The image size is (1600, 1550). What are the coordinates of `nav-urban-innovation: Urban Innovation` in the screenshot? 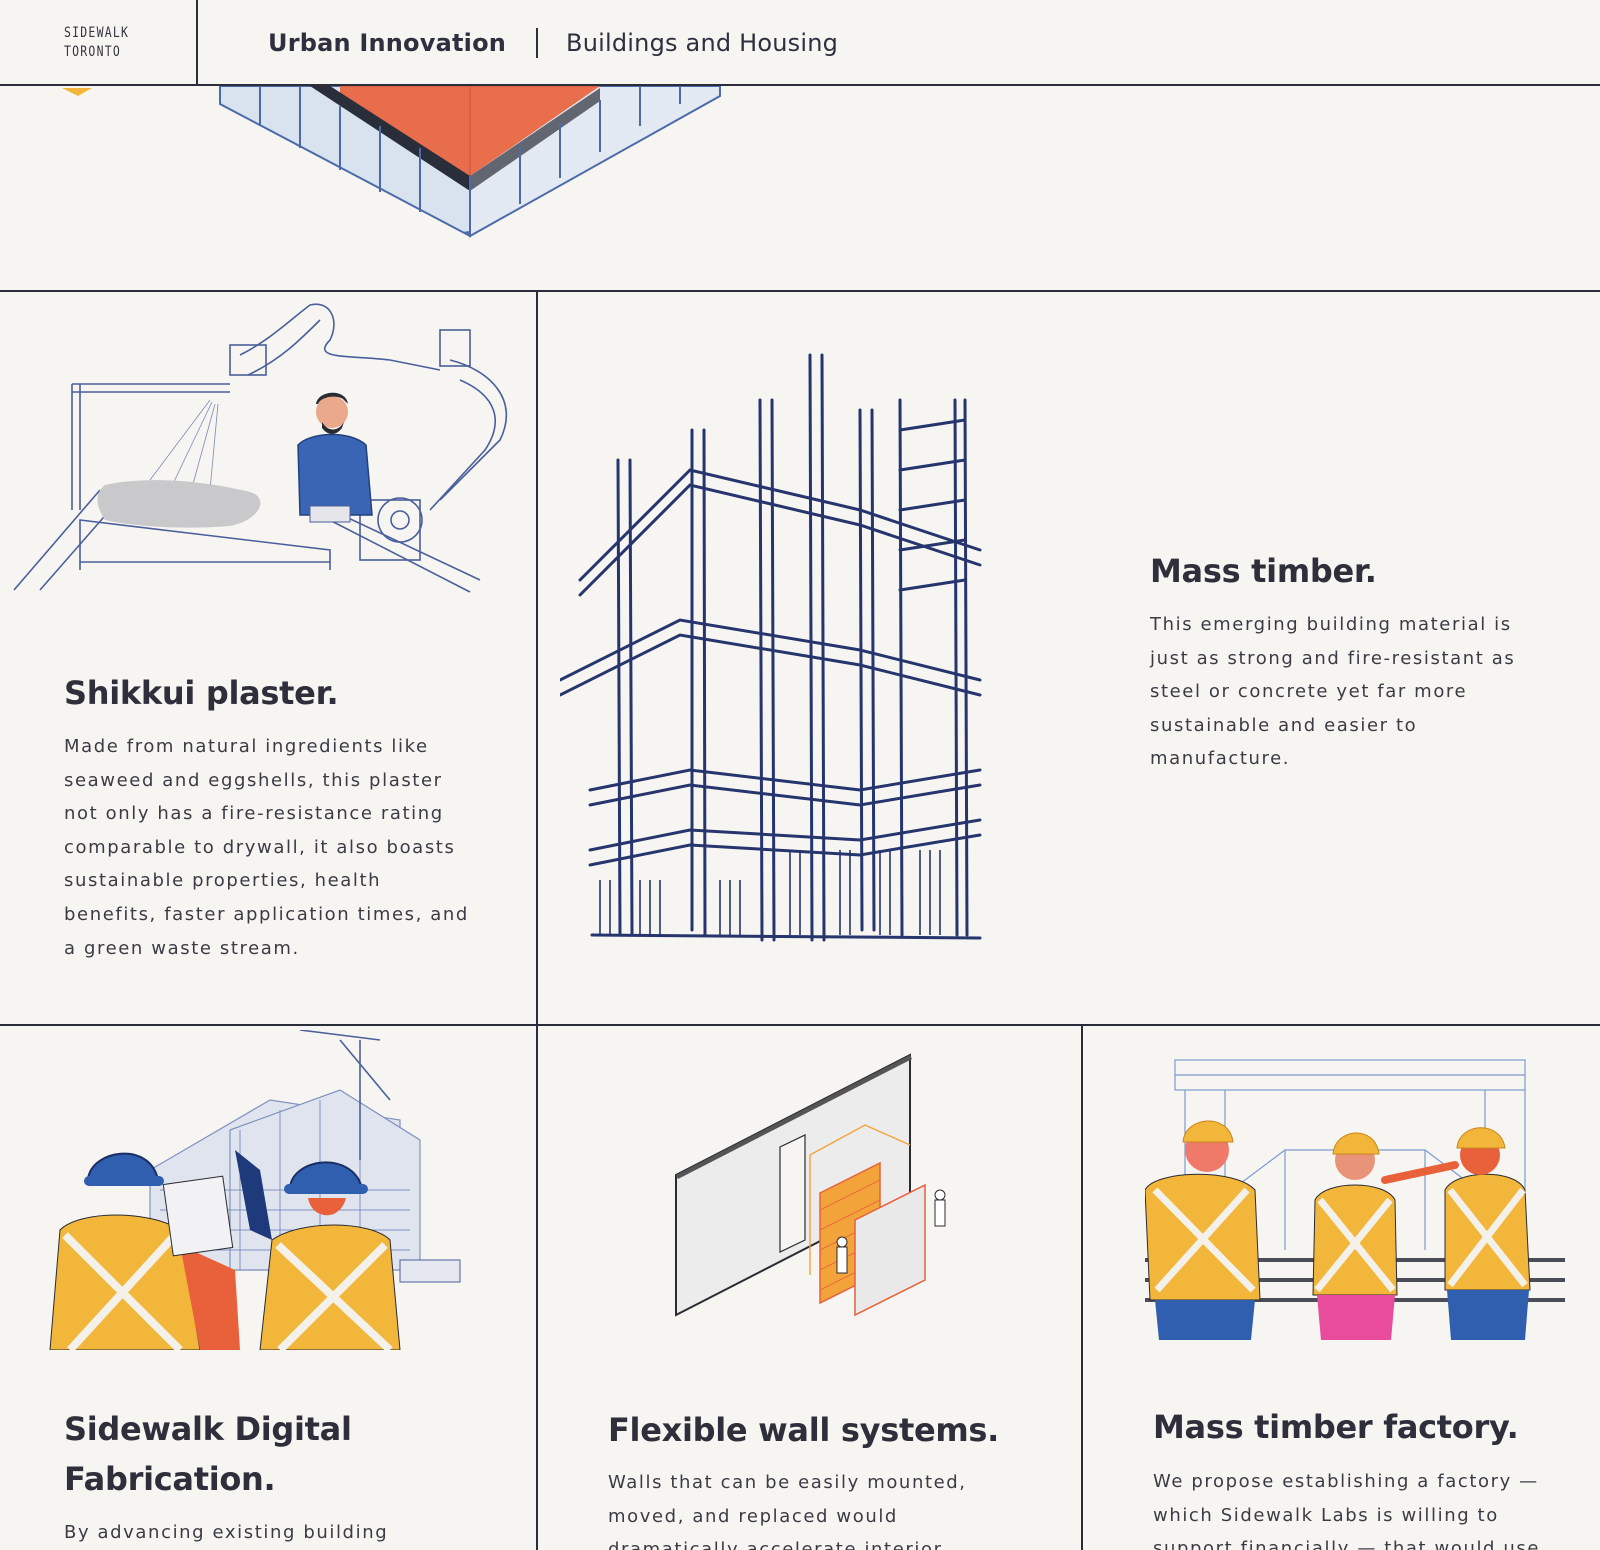 It's located at (387, 43).